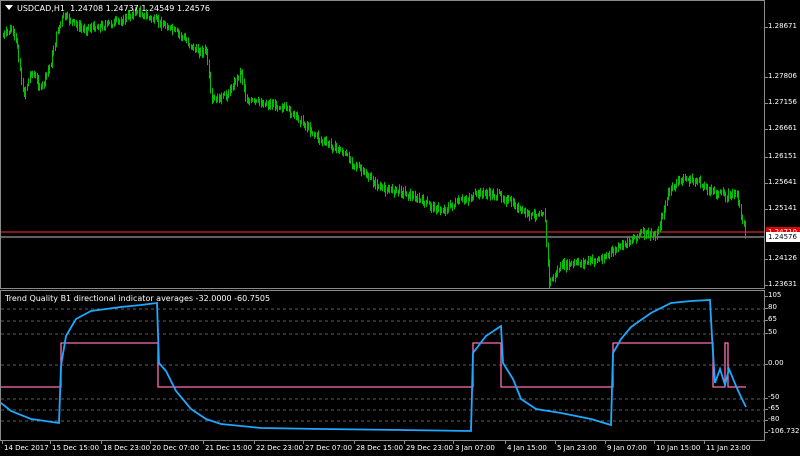  What do you see at coordinates (280, 448) in the screenshot?
I see `time-label: 22 Dec 23:00` at bounding box center [280, 448].